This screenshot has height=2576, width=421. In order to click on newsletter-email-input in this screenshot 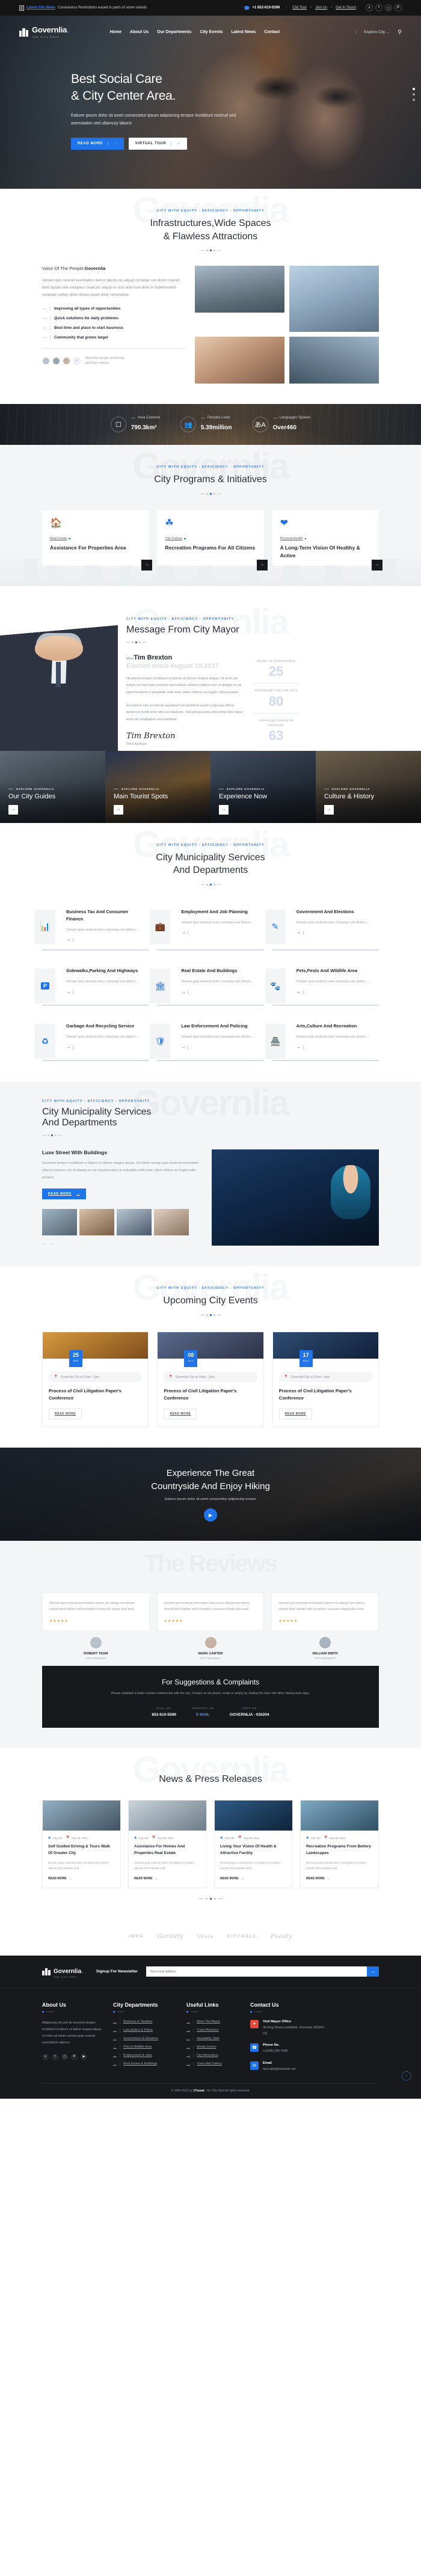, I will do `click(256, 1971)`.